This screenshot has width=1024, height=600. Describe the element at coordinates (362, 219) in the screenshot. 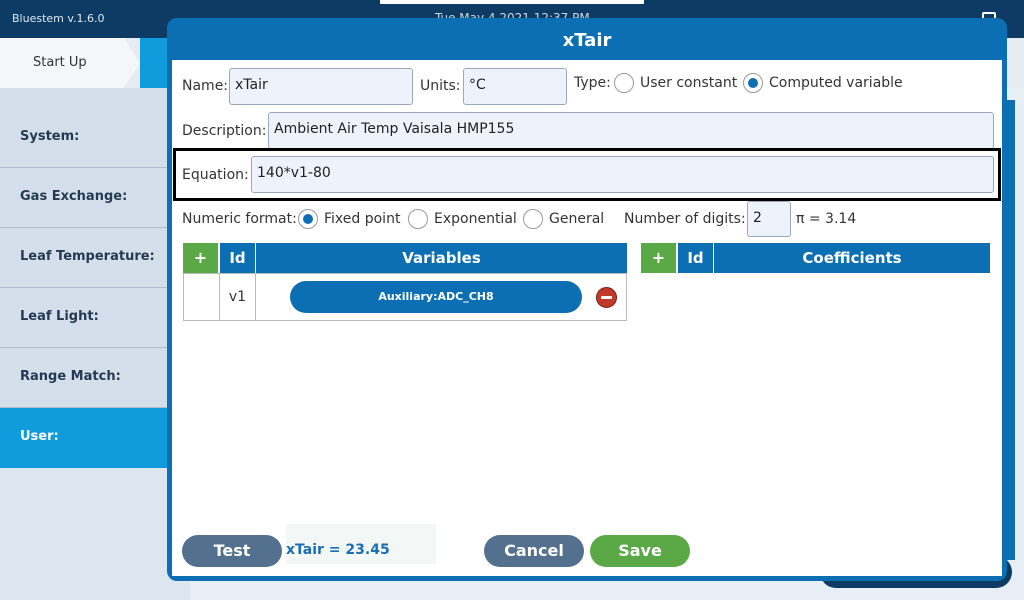

I see `format-fixed-point-label: Fixed point` at that location.